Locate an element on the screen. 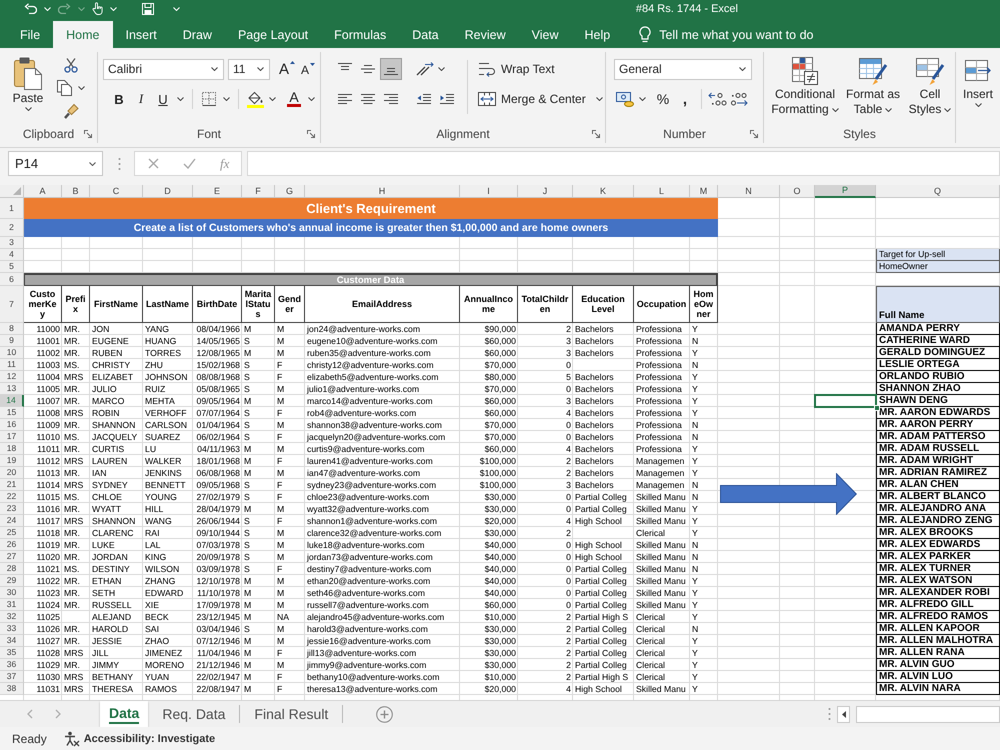 The image size is (1000, 750). sheet-tab: Data is located at coordinates (124, 714).